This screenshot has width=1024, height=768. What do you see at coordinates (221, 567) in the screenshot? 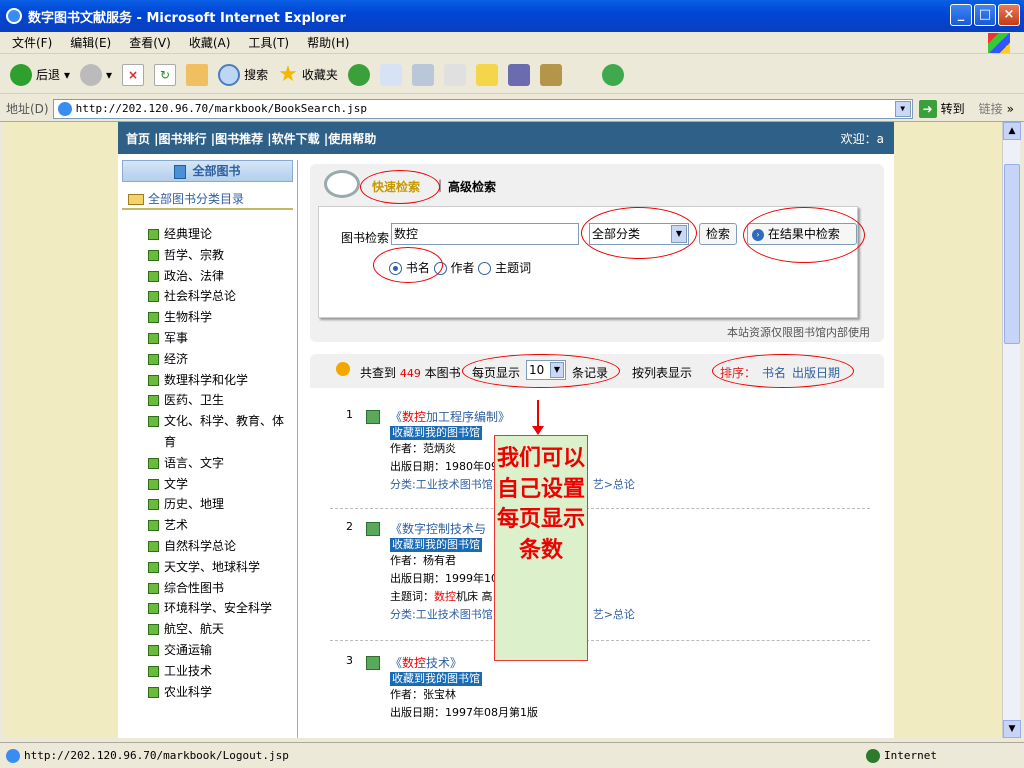
I see `category-item: 天文学、地球科学` at bounding box center [221, 567].